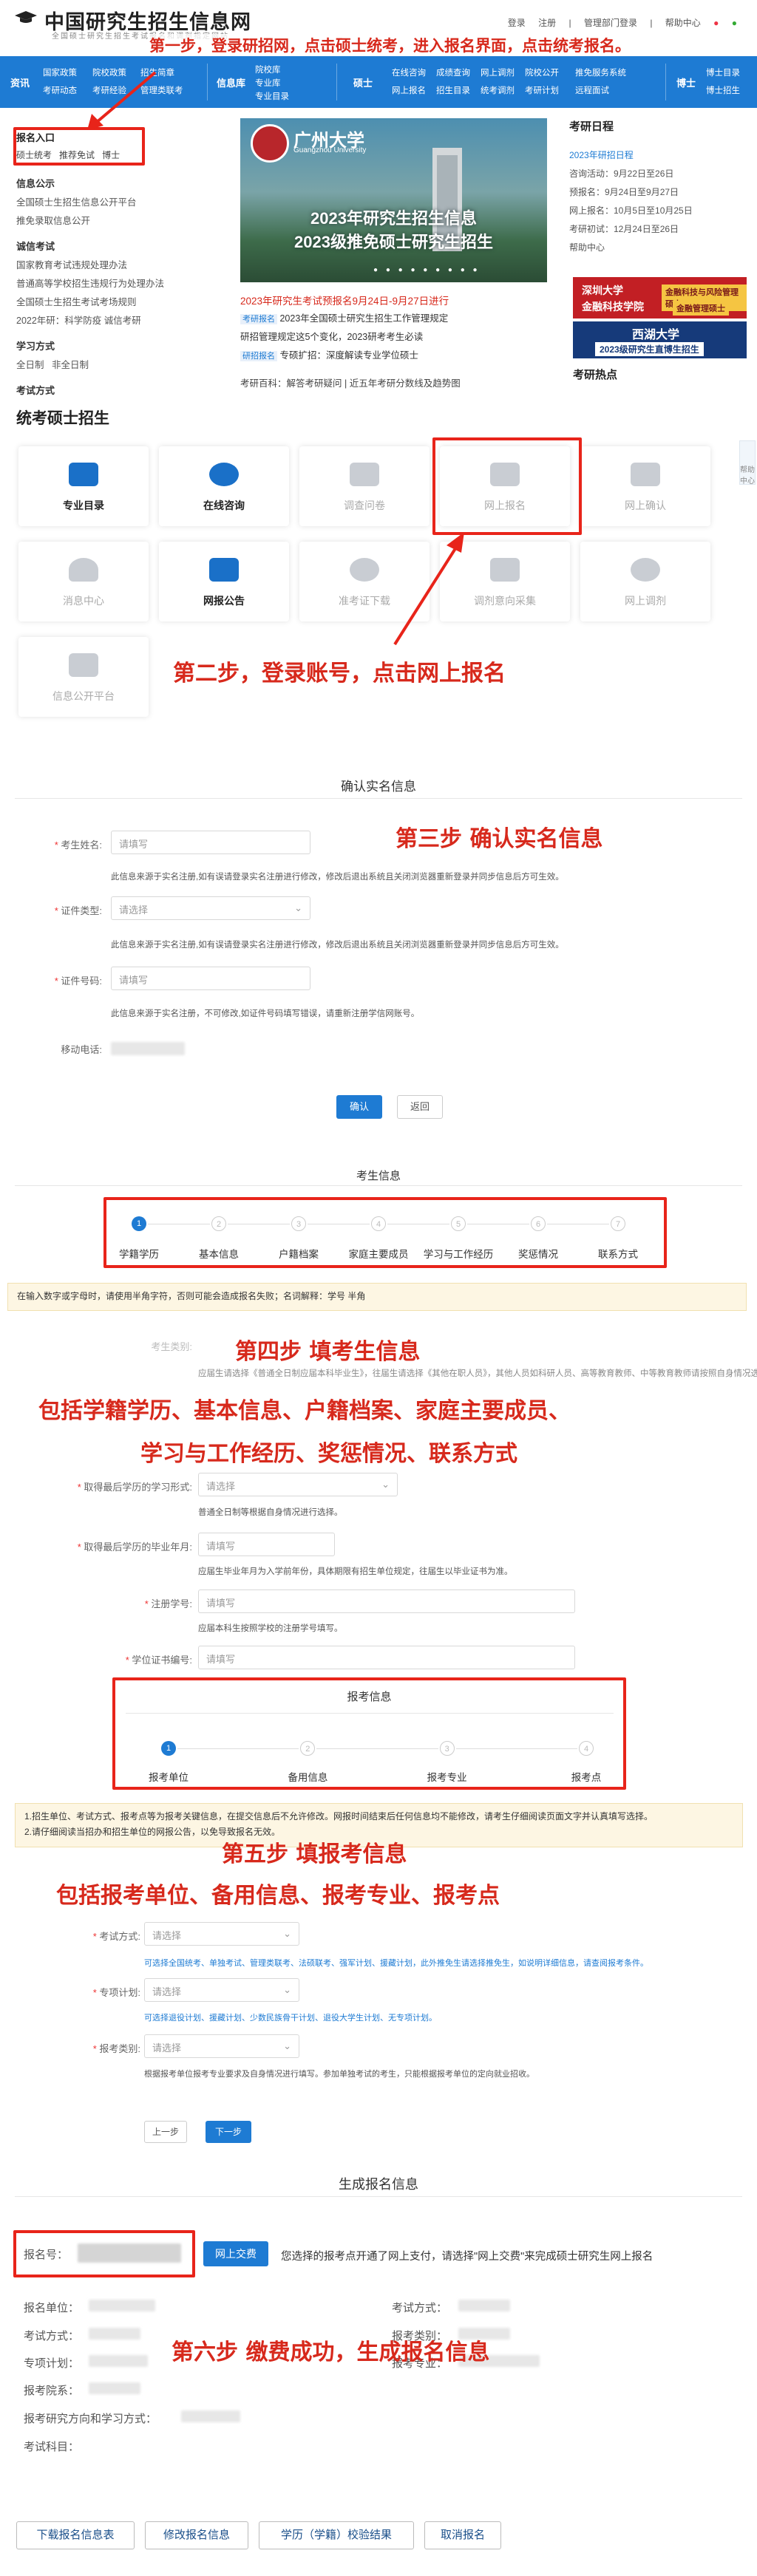 This screenshot has height=2576, width=757. I want to click on step-label: 户籍档案, so click(298, 1253).